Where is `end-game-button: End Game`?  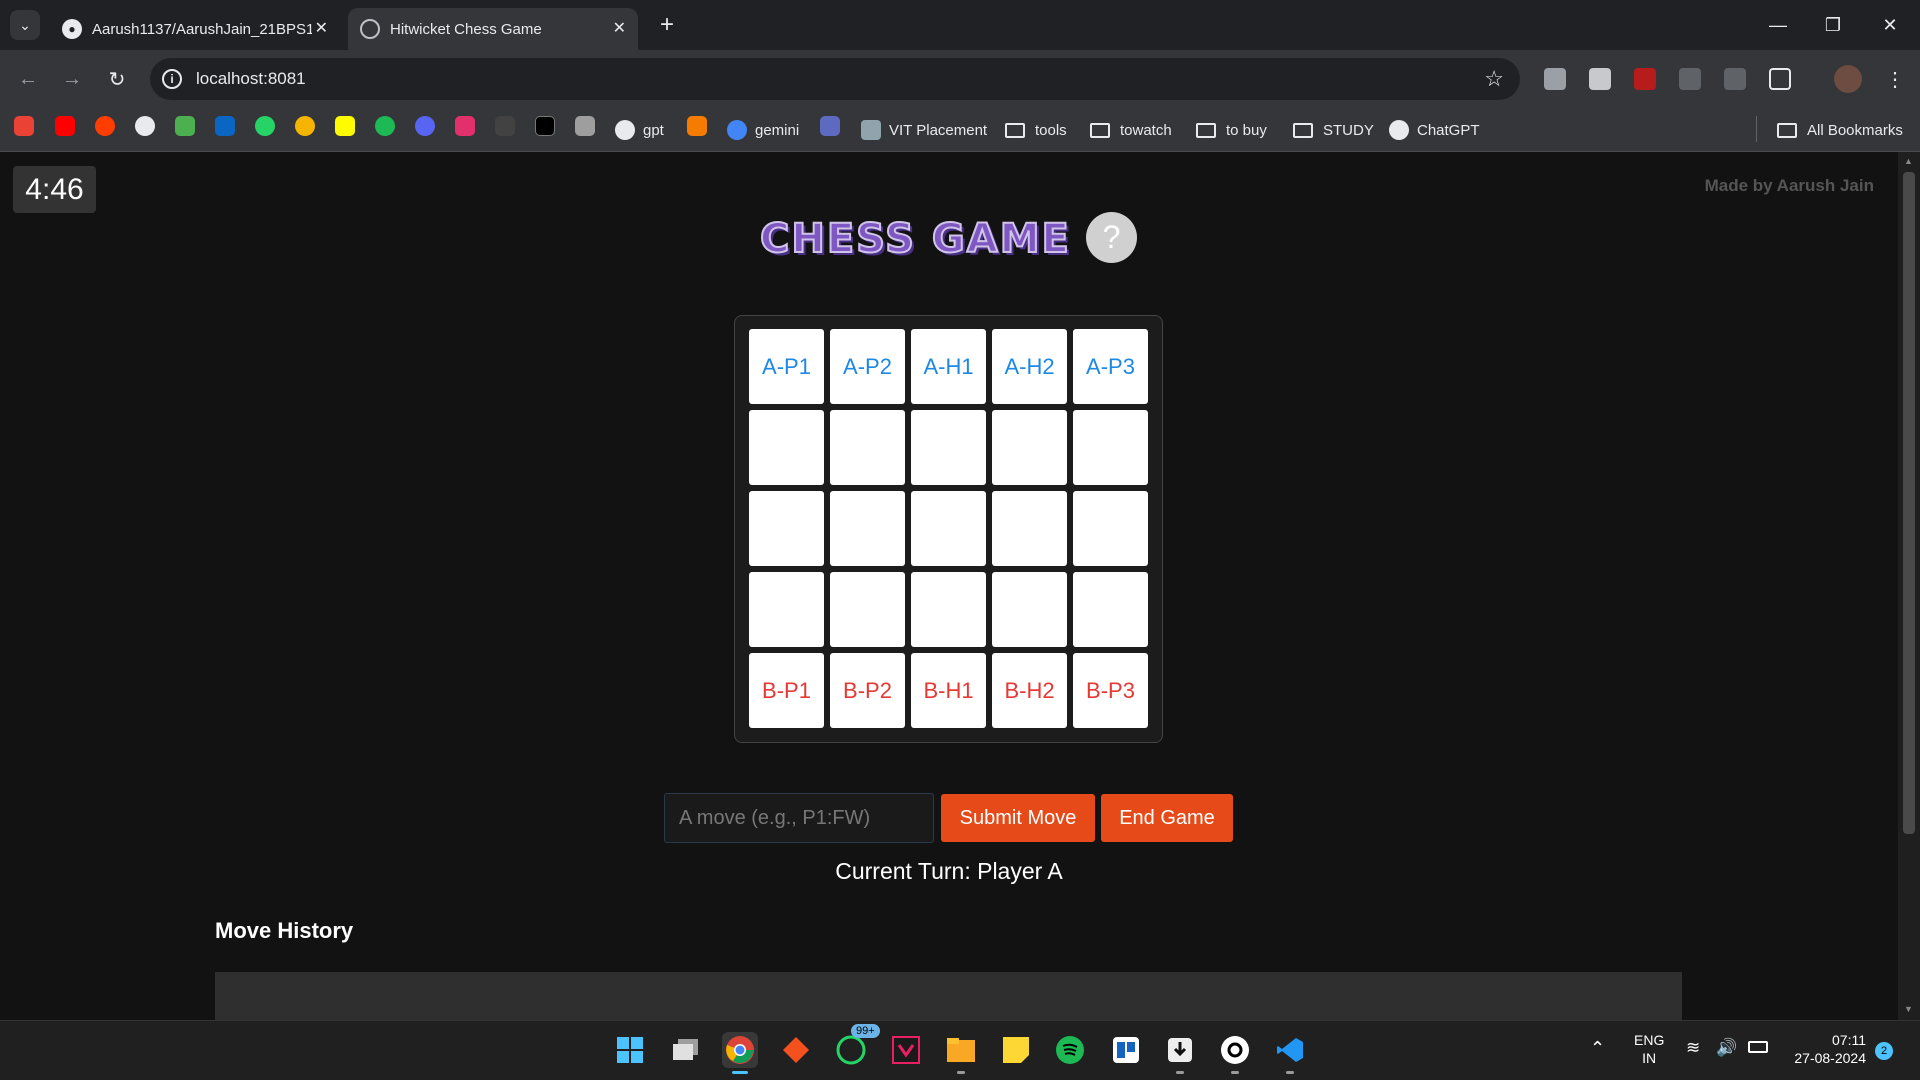 end-game-button: End Game is located at coordinates (1167, 818).